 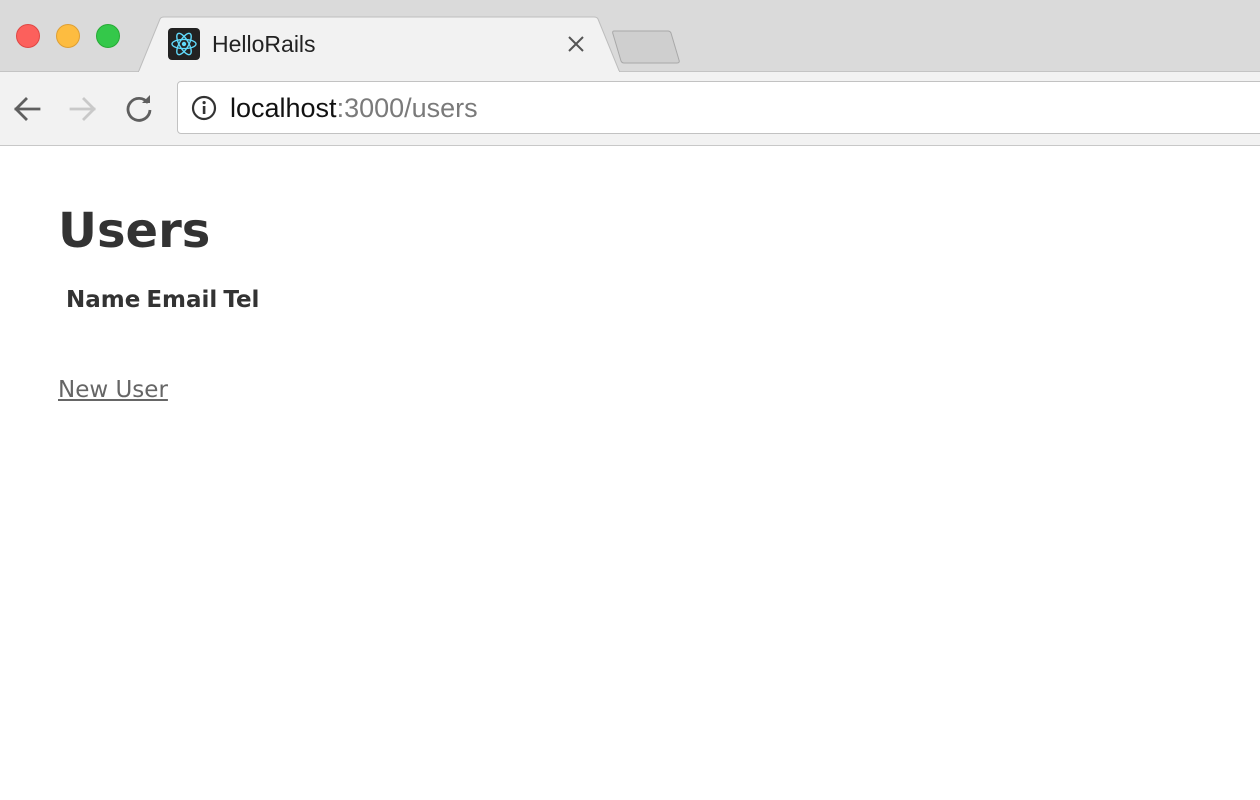 I want to click on table-header-row: Name Email Tel, so click(x=162, y=300).